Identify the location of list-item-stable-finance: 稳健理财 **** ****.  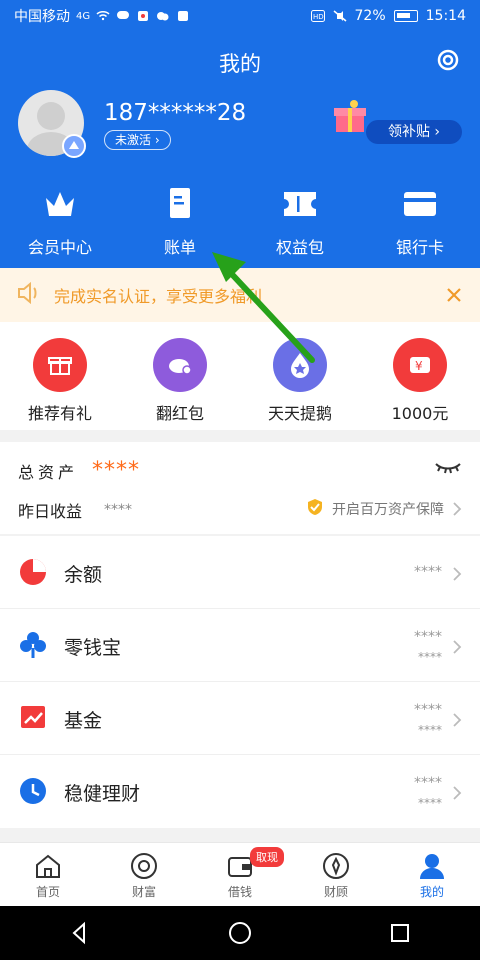
(240, 791).